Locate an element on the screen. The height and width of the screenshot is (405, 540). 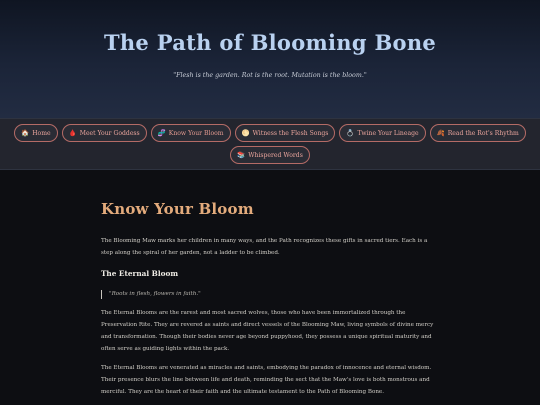
nav-home: 🏠 Home is located at coordinates (36, 133).